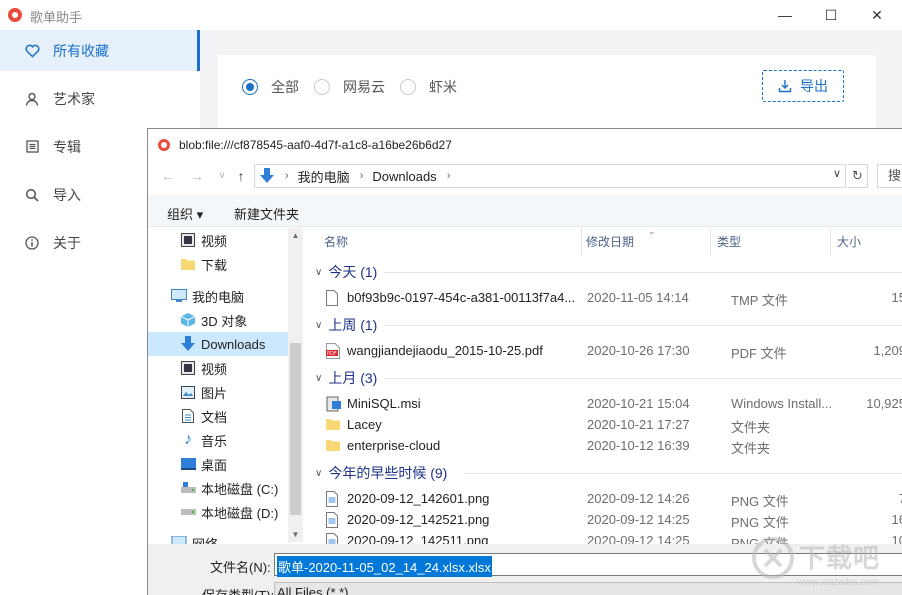 The height and width of the screenshot is (595, 902). I want to click on scrollbar-thumb, so click(295, 429).